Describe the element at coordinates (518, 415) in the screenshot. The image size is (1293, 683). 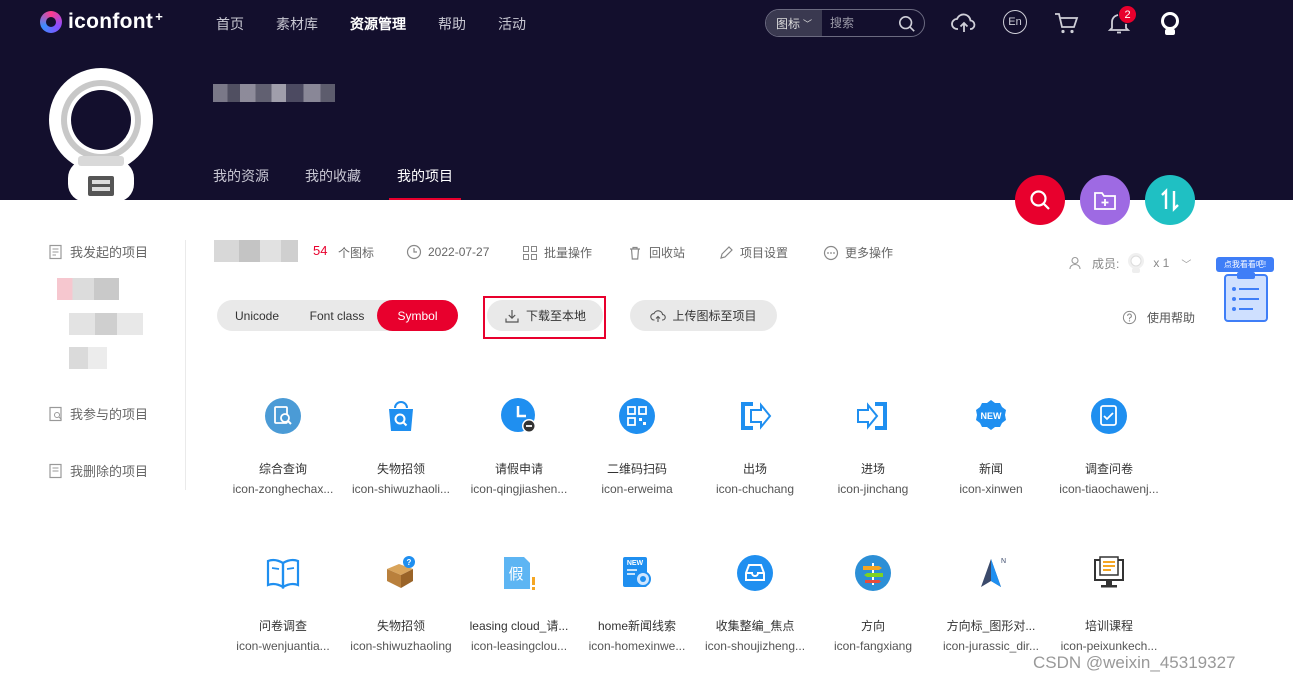
I see `leave-clock-icon` at that location.